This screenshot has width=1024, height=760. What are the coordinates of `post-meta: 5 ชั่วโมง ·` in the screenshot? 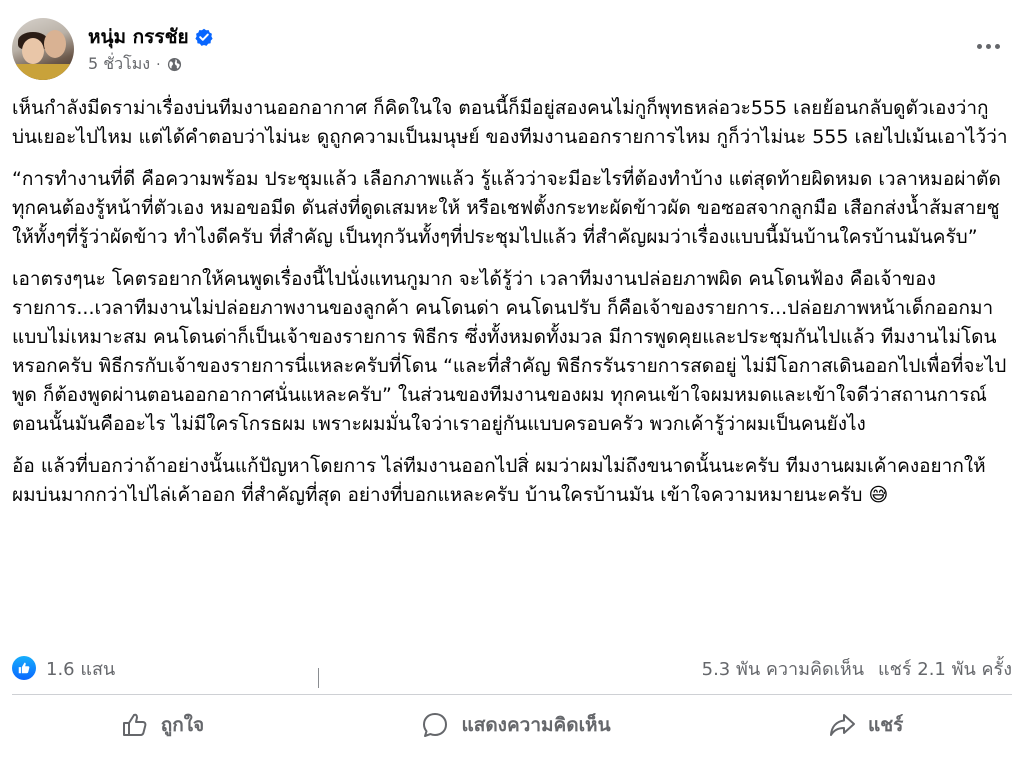 It's located at (135, 64).